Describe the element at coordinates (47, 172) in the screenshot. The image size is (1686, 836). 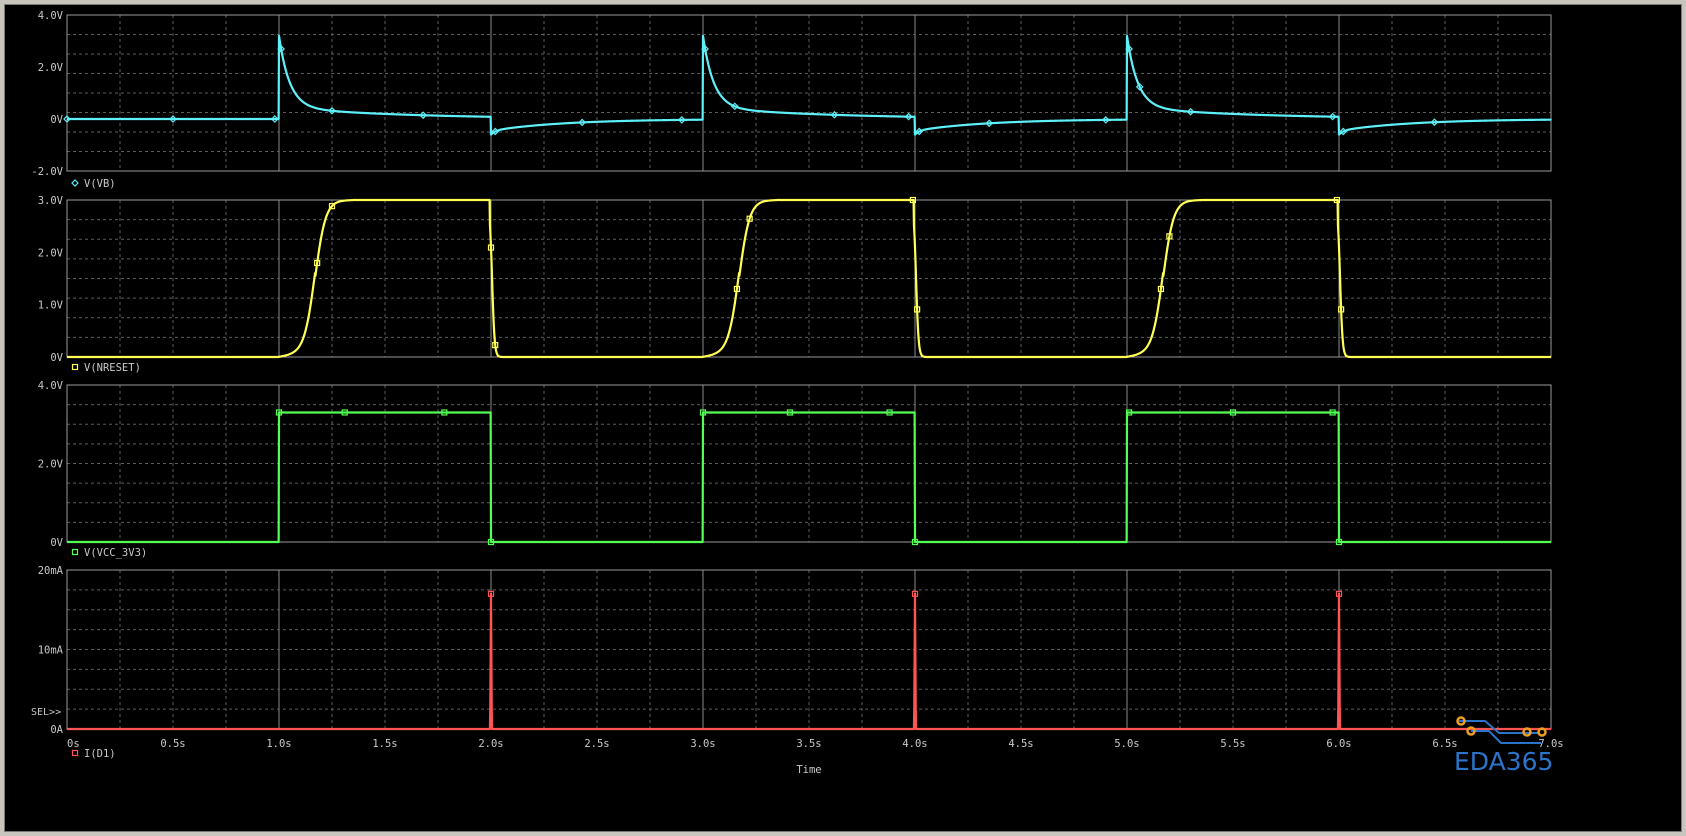
I see `y-tick-label: -2.0V` at that location.